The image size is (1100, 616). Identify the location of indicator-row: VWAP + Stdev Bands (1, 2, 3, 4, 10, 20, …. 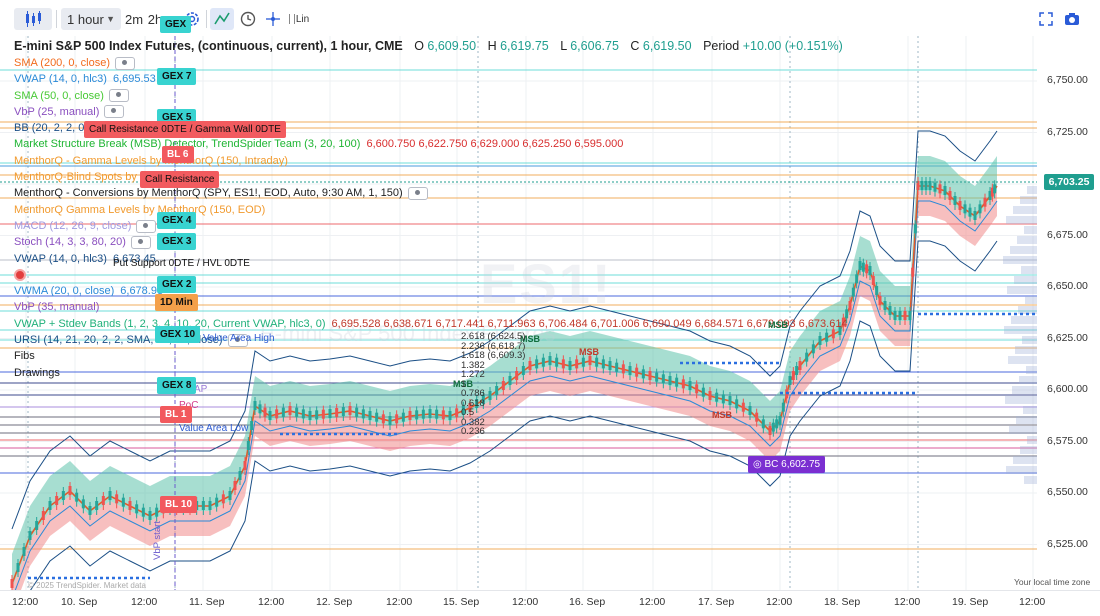
(431, 324).